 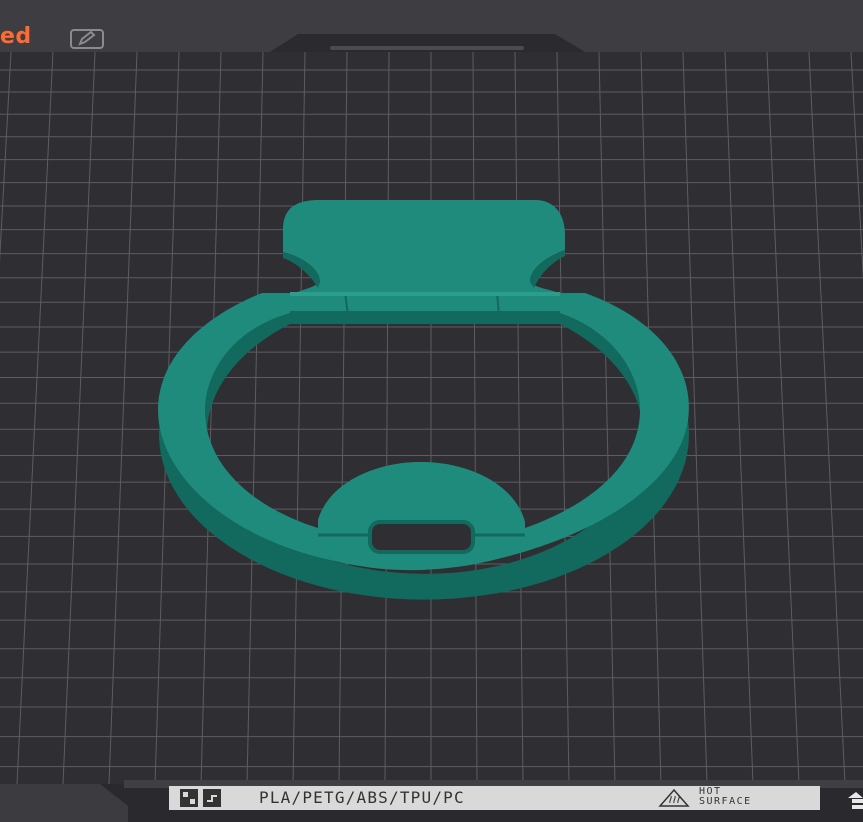 What do you see at coordinates (362, 797) in the screenshot?
I see `compatible-materials: PLA/PETG/ABS/TPU/PC` at bounding box center [362, 797].